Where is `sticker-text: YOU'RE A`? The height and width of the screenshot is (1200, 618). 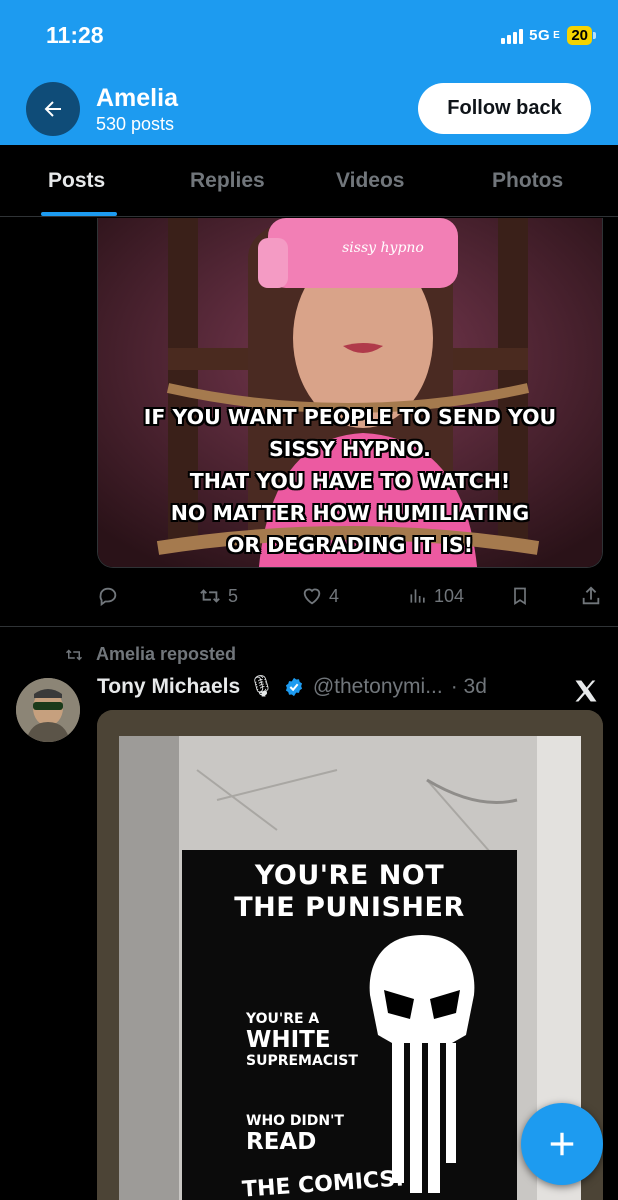
sticker-text: YOU'RE A is located at coordinates (283, 1019).